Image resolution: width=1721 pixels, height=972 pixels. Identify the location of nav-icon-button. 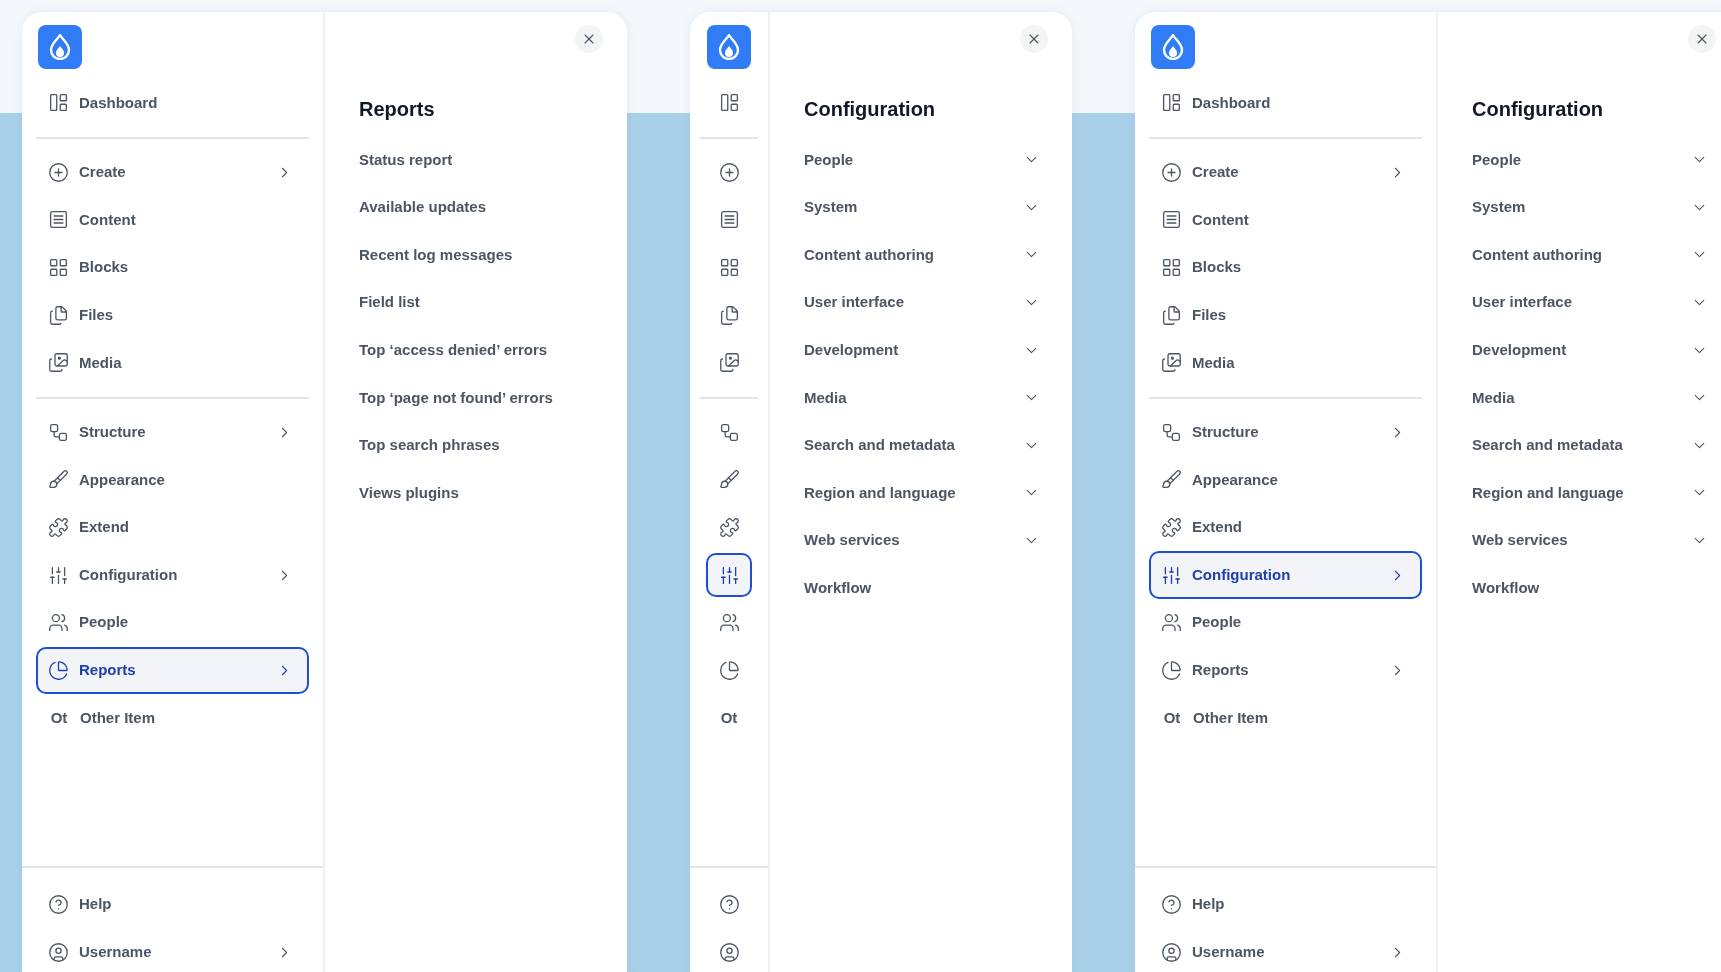
(729, 575).